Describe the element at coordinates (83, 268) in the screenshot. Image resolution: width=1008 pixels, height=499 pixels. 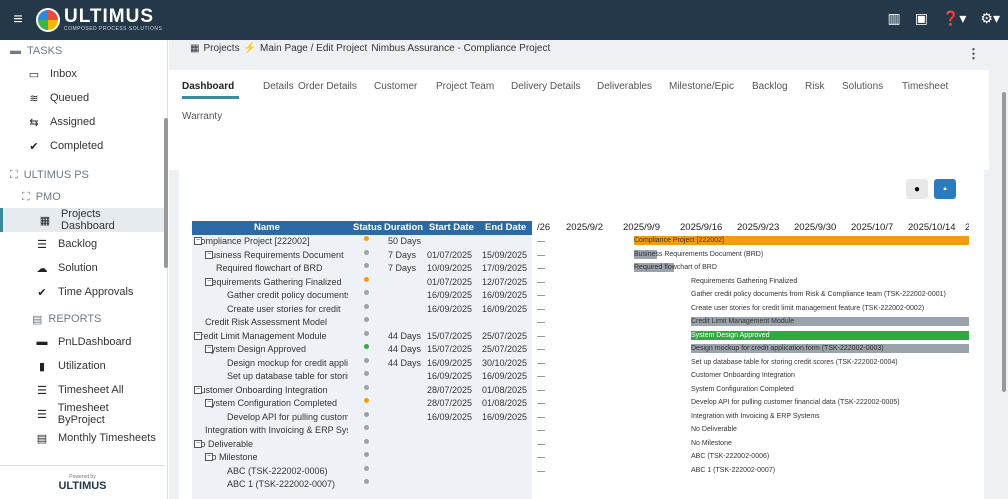
I see `sidebar-item-solution: ☁ Solution` at that location.